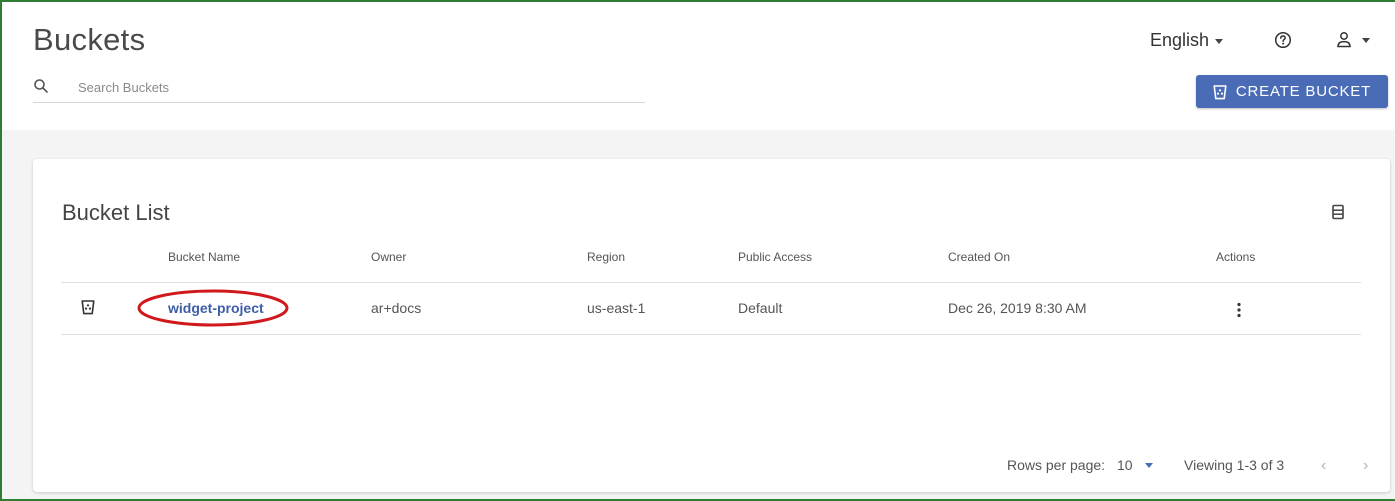 The image size is (1395, 501). What do you see at coordinates (1056, 465) in the screenshot?
I see `rows-per-page-label: Rows per page:` at bounding box center [1056, 465].